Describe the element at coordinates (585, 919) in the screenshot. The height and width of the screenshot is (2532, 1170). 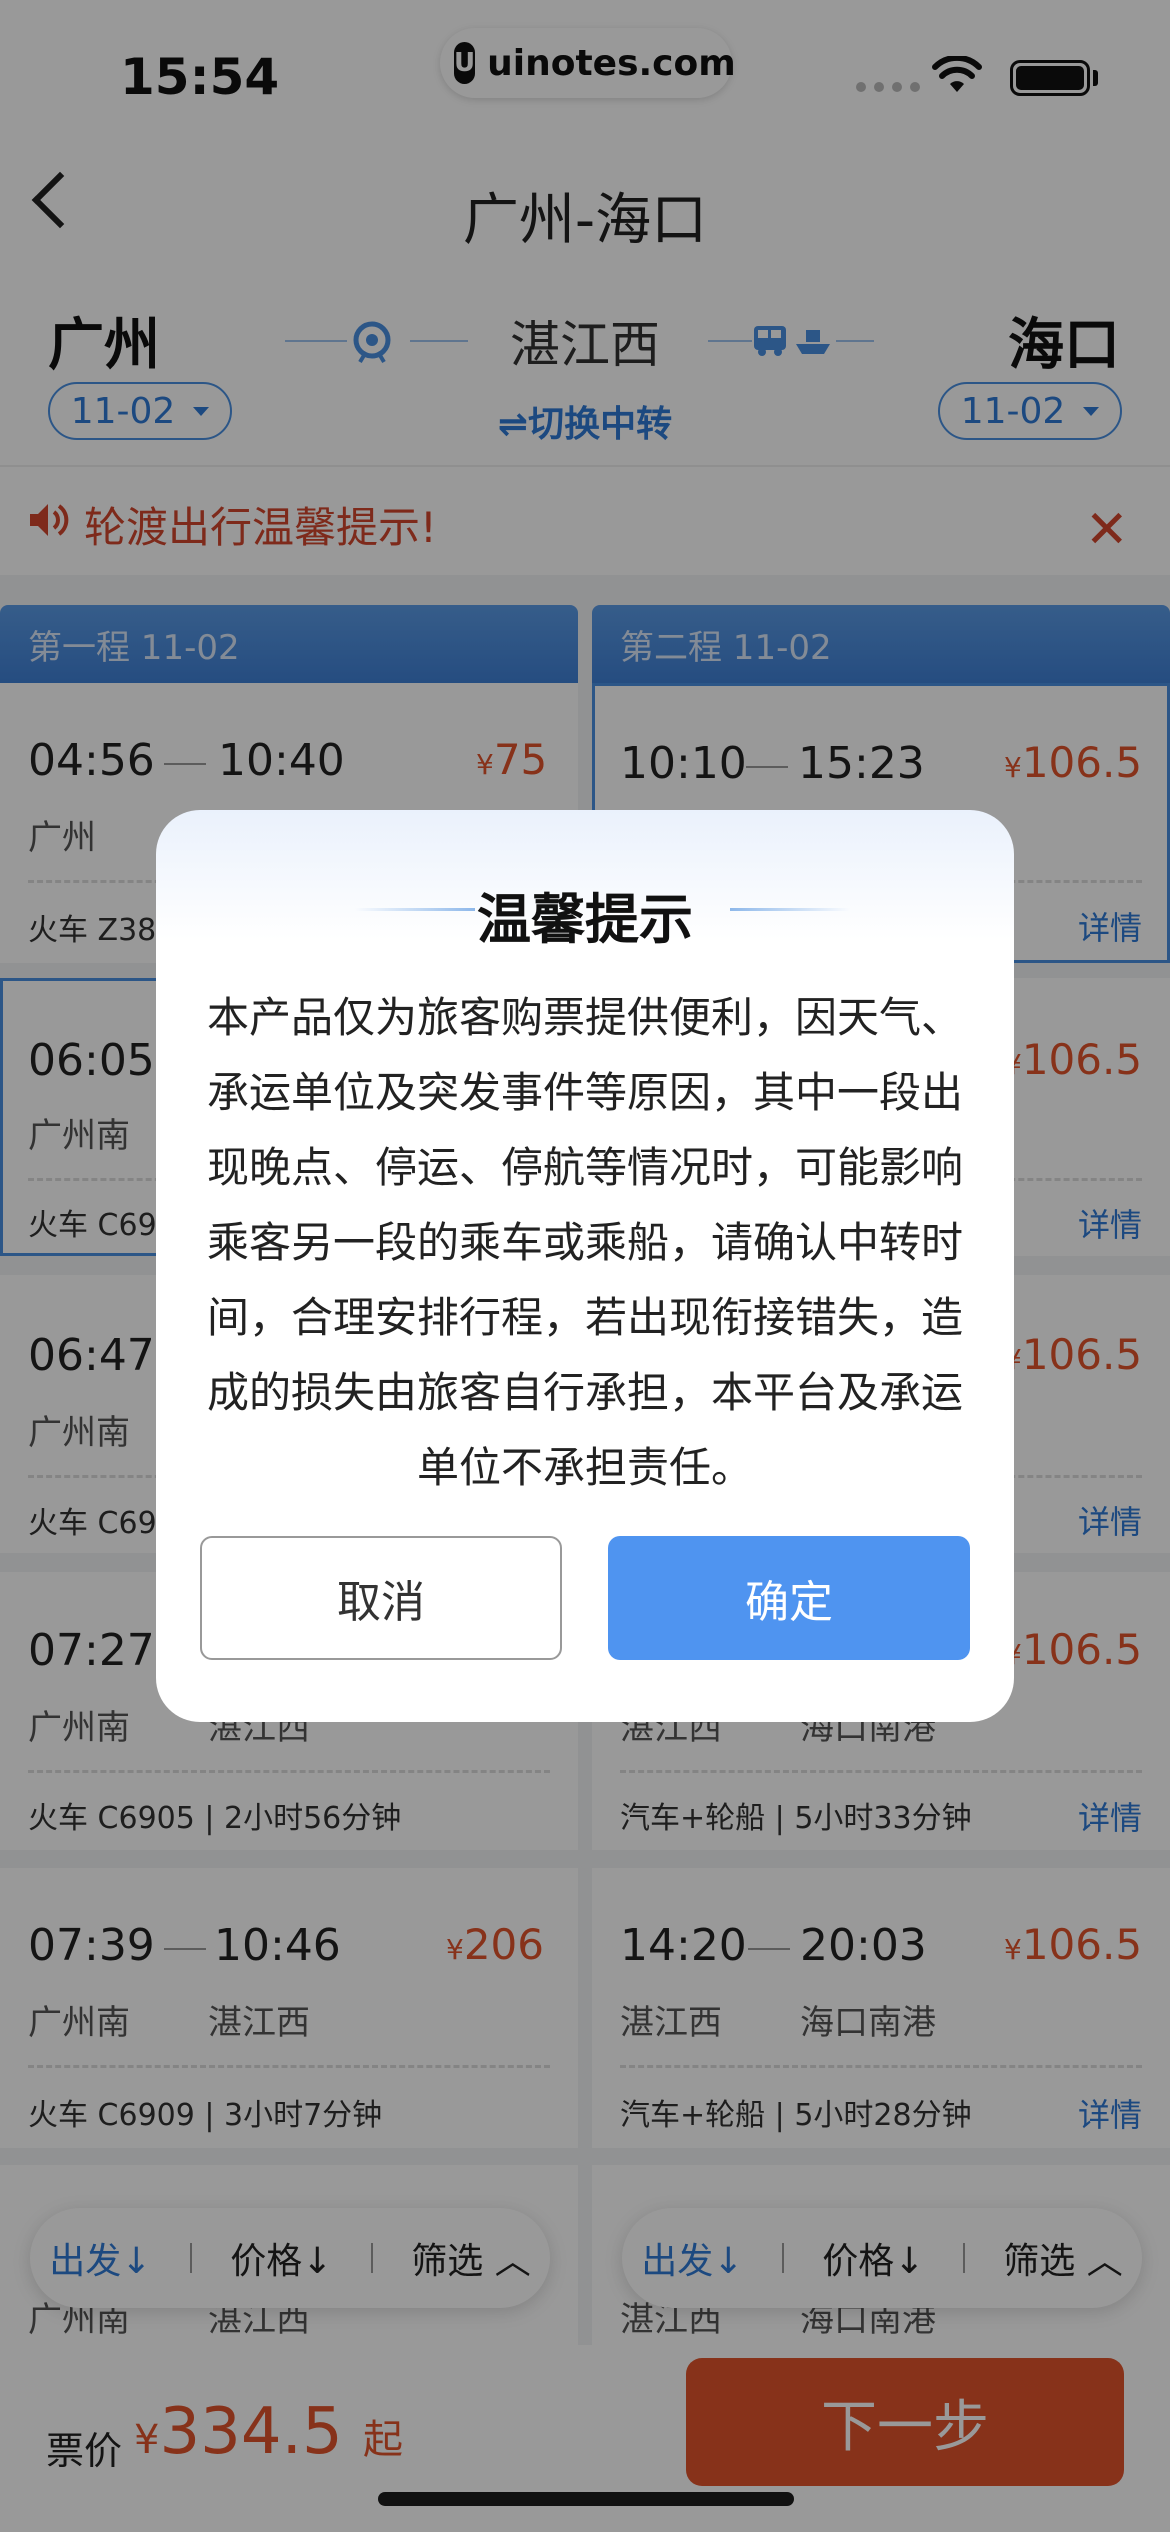
I see `dialog-title: 温馨提示` at that location.